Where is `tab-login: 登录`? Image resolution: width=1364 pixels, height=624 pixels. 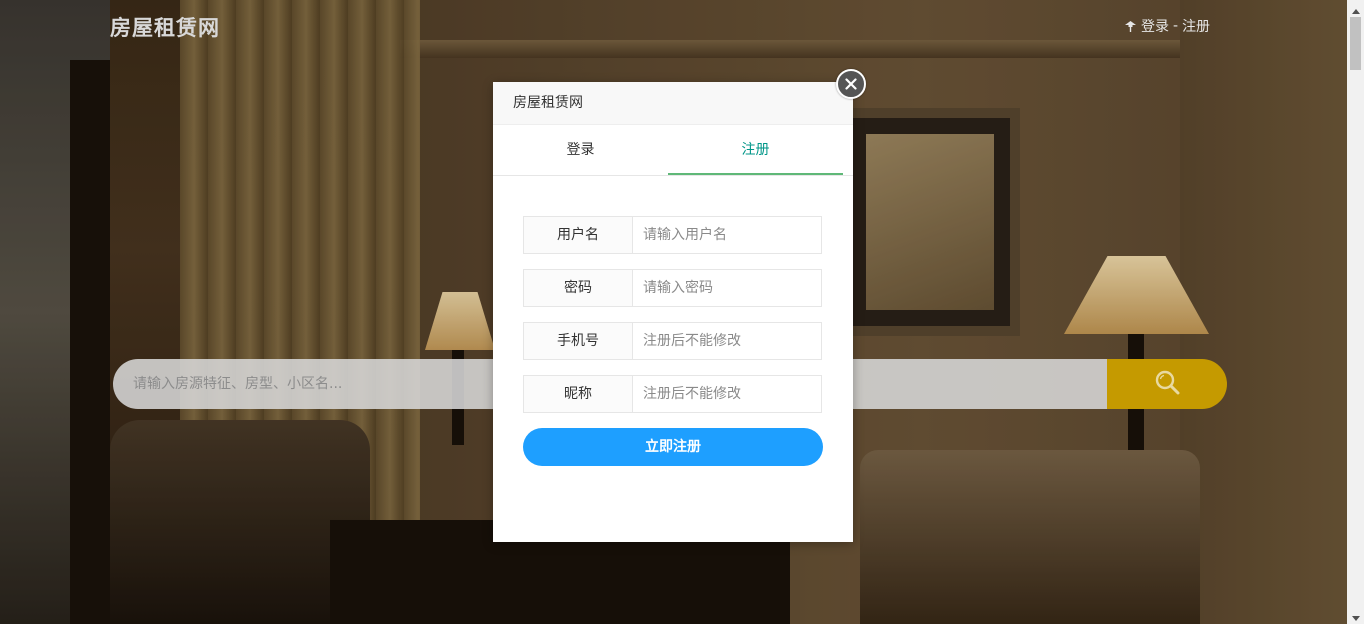 tab-login: 登录 is located at coordinates (580, 150).